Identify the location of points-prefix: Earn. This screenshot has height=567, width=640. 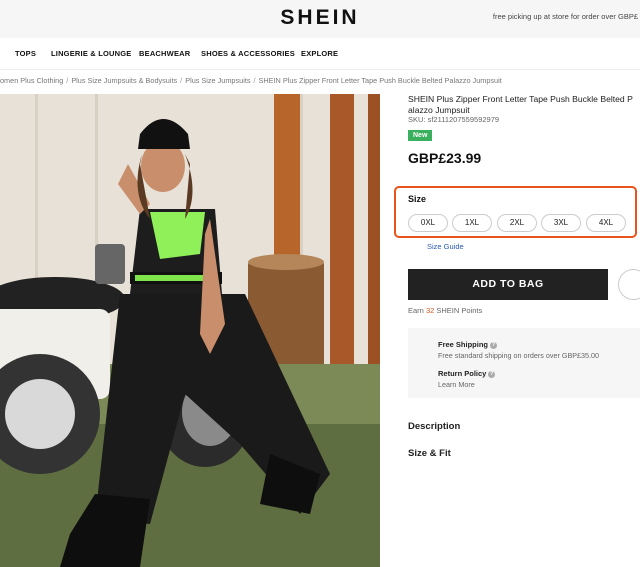
(416, 310).